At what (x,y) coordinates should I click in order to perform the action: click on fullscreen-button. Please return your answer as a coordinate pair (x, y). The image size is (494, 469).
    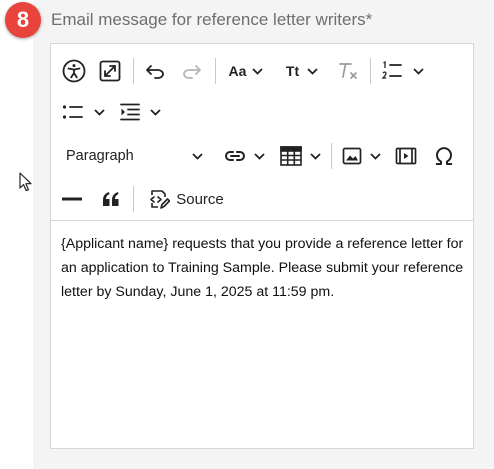
    Looking at the image, I should click on (110, 71).